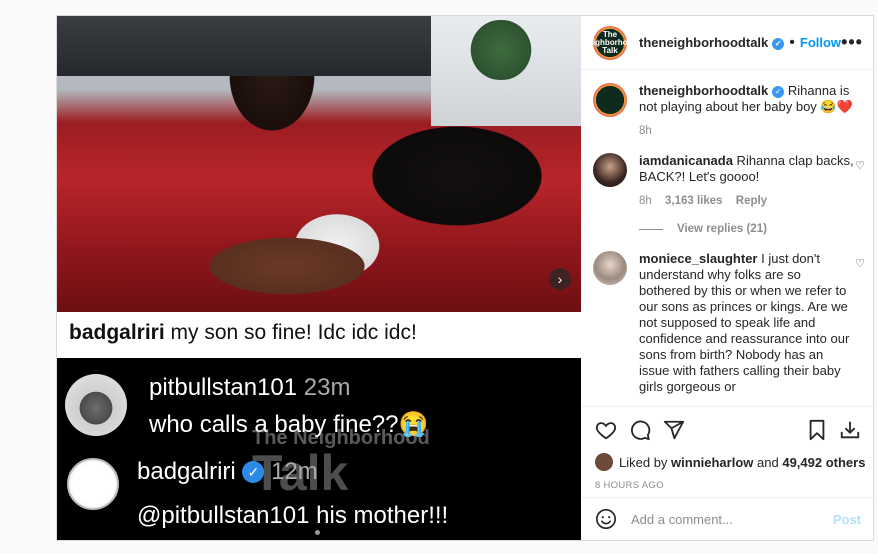 The height and width of the screenshot is (554, 878). I want to click on tweet1-header: pitbullstan101 23m, so click(249, 388).